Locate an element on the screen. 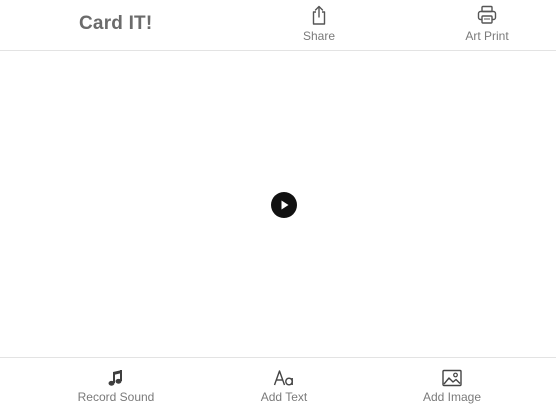 This screenshot has height=410, width=556. app-title: Card IT! is located at coordinates (116, 23).